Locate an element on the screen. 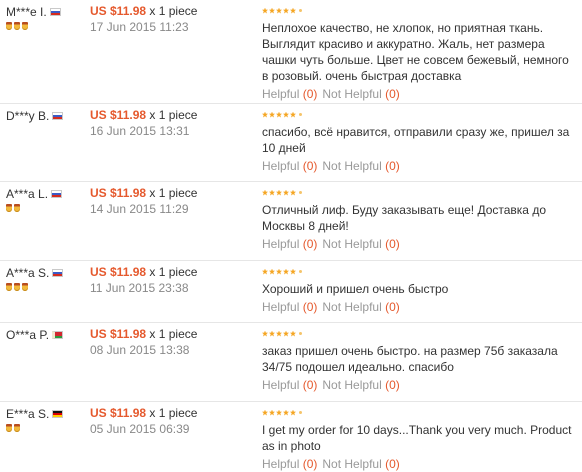  buyer-name: D***y B. is located at coordinates (28, 116).